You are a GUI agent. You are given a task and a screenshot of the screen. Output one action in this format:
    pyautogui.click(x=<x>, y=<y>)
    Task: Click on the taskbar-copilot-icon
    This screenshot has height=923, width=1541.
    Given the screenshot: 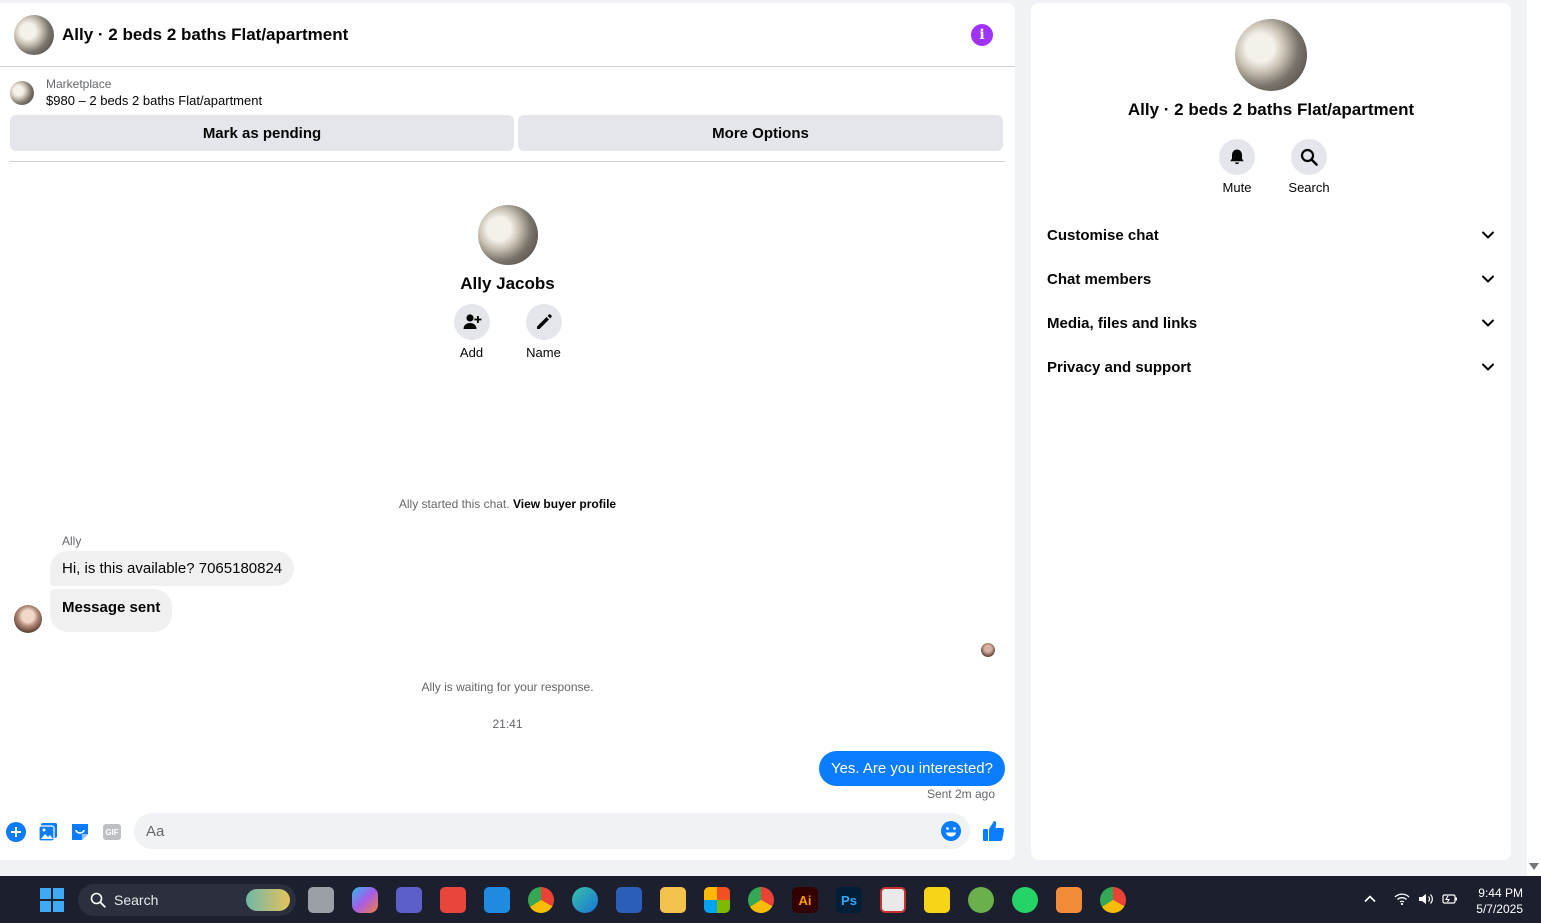 What is the action you would take?
    pyautogui.click(x=365, y=900)
    